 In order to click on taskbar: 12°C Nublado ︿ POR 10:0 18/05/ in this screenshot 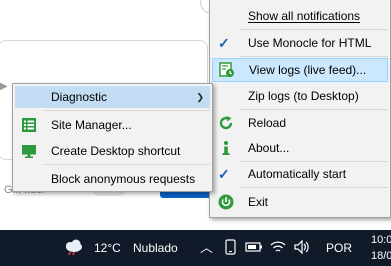, I will do `click(195, 248)`.